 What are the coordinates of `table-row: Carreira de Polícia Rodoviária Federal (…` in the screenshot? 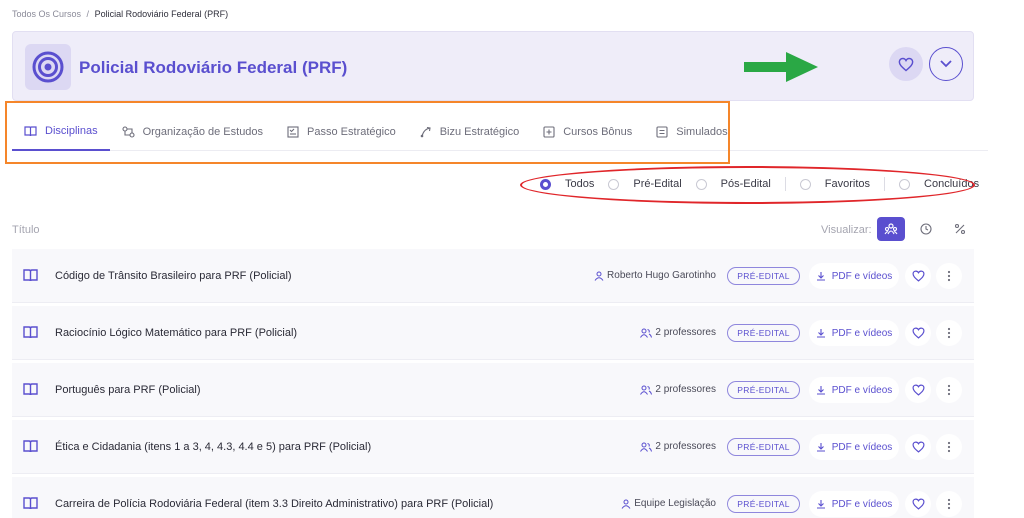 It's located at (493, 497).